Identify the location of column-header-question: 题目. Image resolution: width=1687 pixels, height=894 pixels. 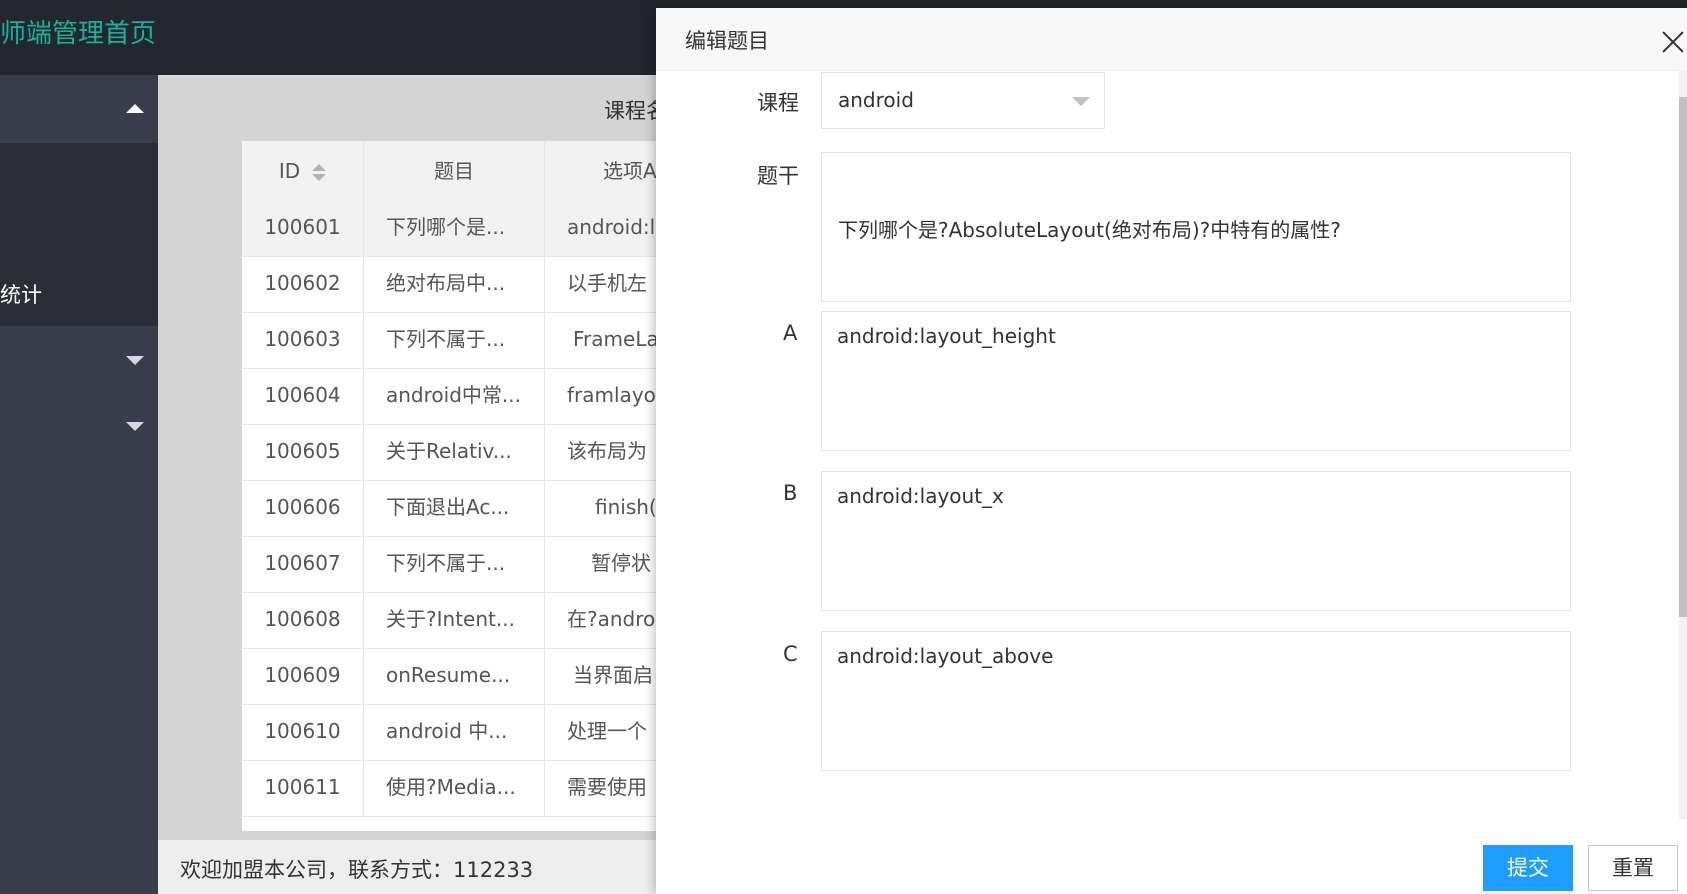
(454, 171).